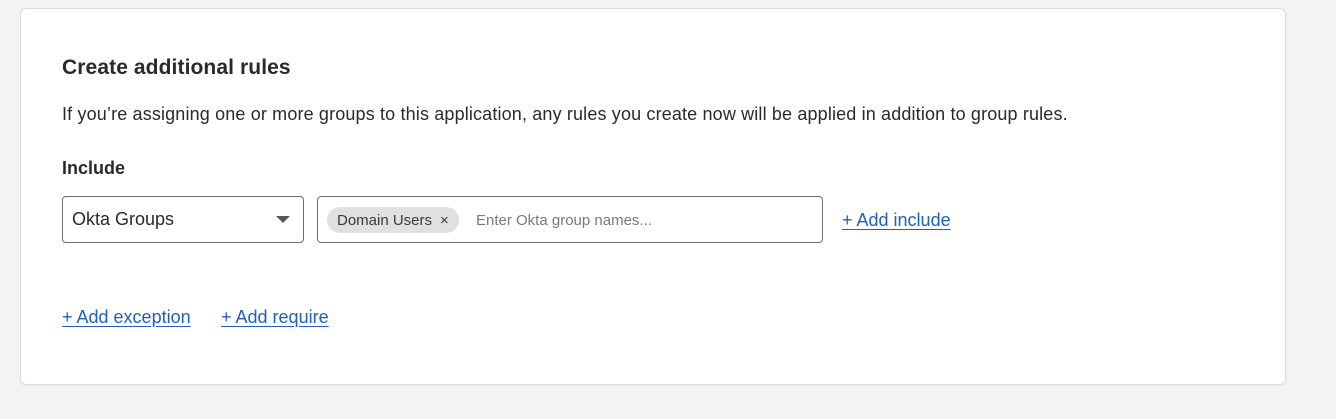 The width and height of the screenshot is (1336, 419). Describe the element at coordinates (94, 168) in the screenshot. I see `include-label: Include` at that location.